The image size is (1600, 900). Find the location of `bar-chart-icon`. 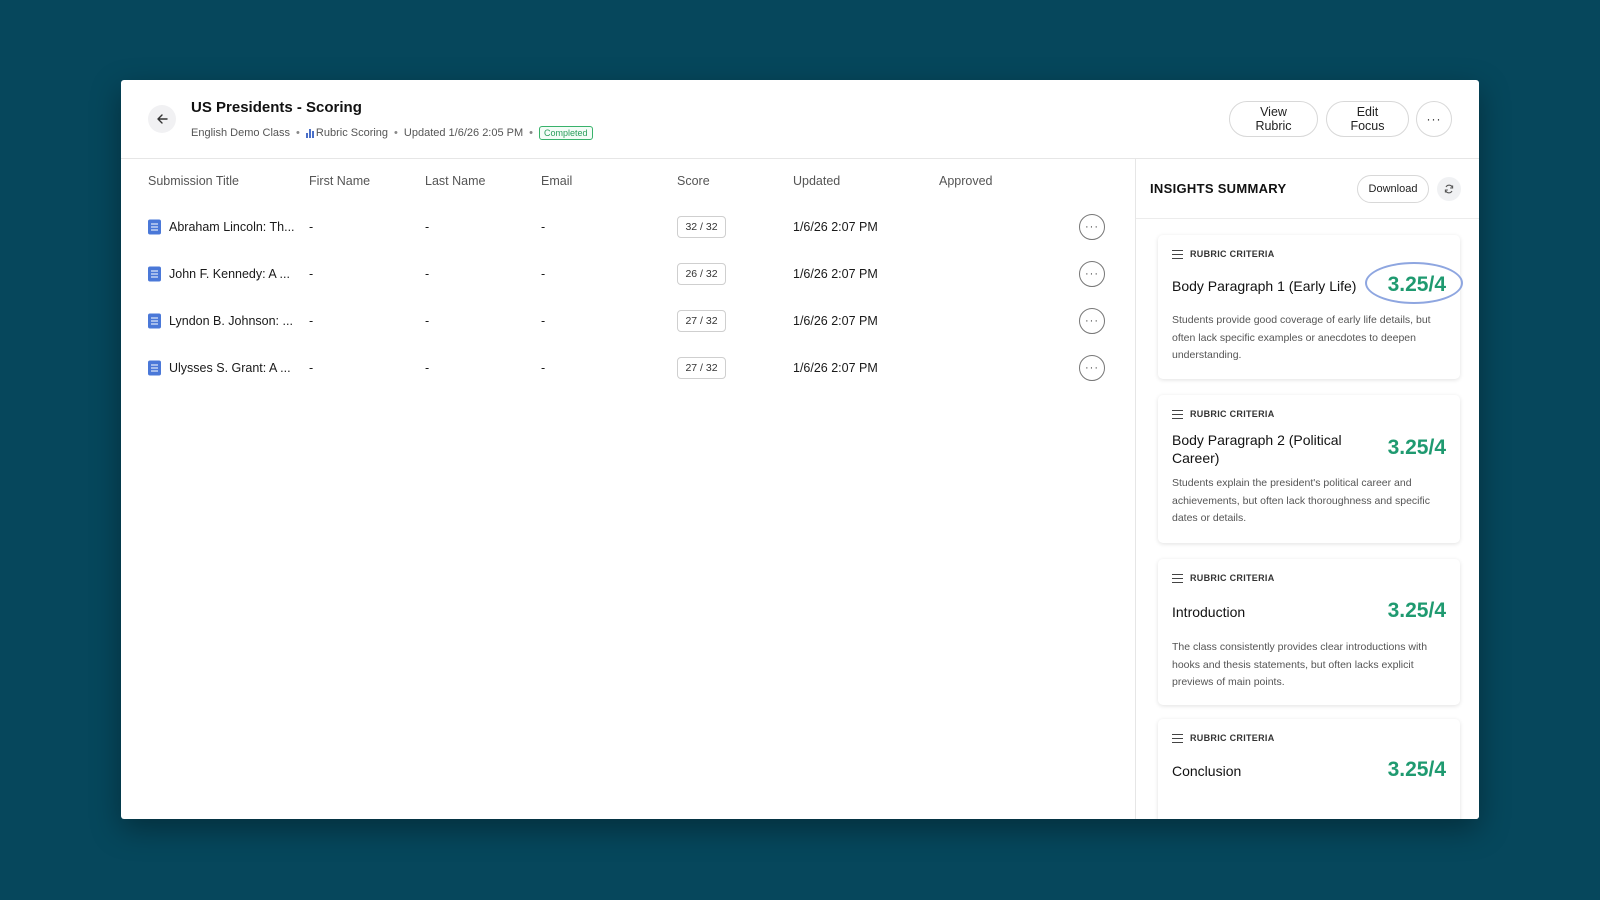

bar-chart-icon is located at coordinates (309, 133).